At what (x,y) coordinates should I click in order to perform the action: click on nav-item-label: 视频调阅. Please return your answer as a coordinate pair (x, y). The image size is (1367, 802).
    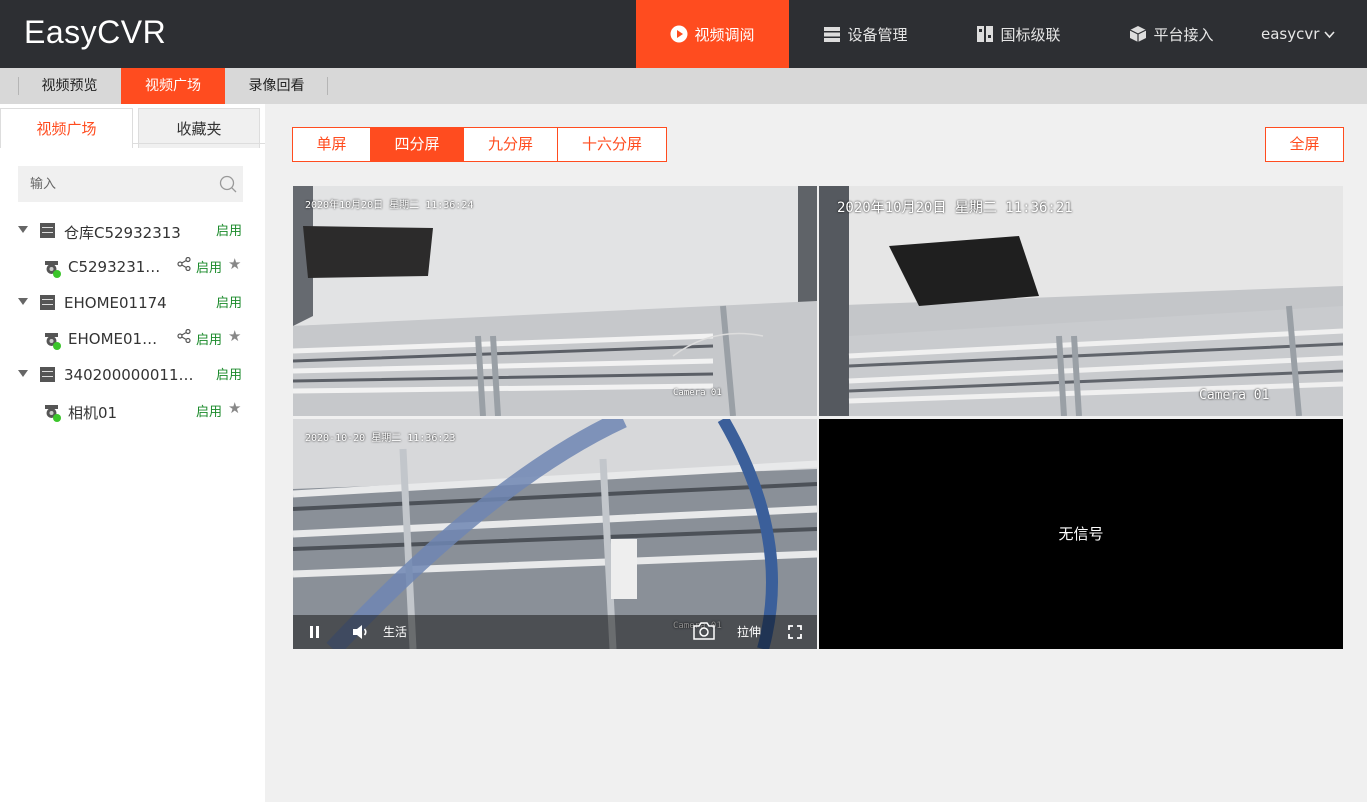
    Looking at the image, I should click on (724, 34).